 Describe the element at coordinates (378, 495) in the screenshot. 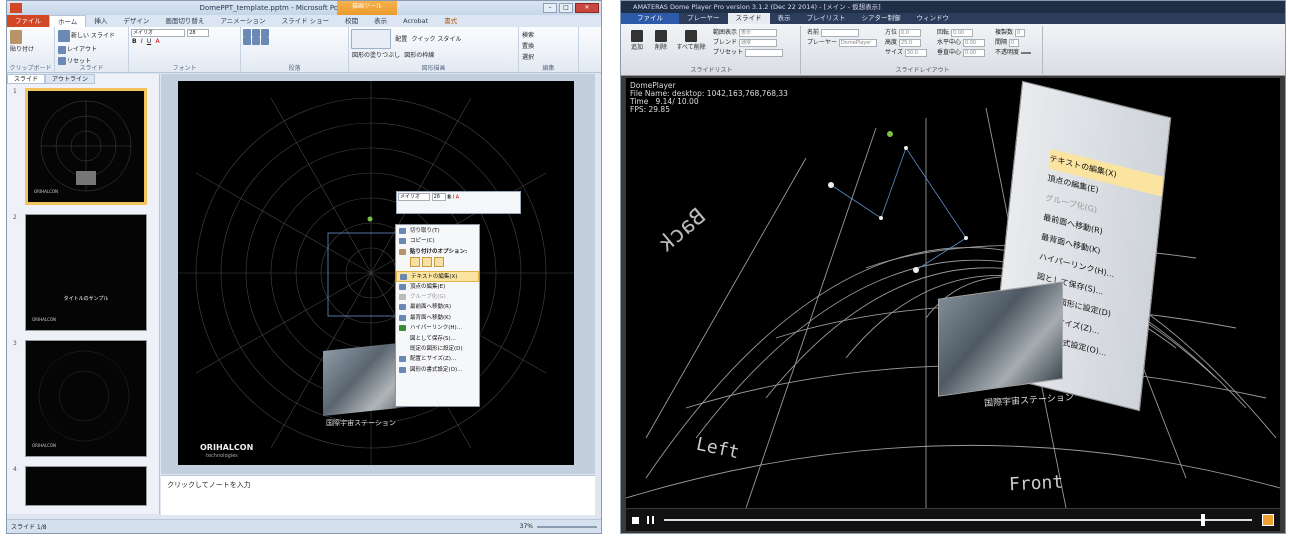

I see `notes-pane: クリックしてノートを入力` at that location.